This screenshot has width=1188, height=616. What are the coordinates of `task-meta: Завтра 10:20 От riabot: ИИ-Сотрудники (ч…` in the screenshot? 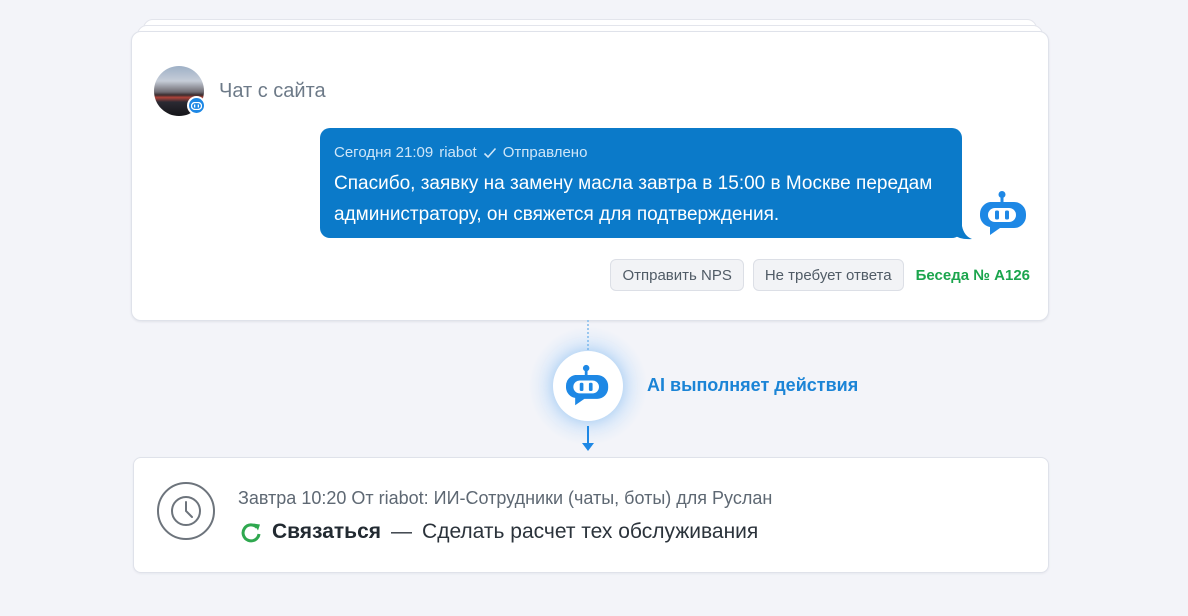 It's located at (505, 498).